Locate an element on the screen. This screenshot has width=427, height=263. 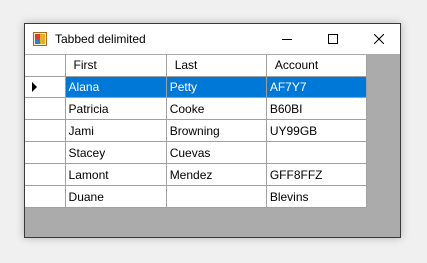
cell-account: UY99GB is located at coordinates (316, 131).